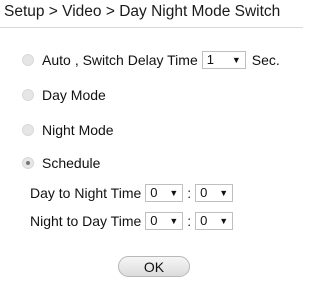  Describe the element at coordinates (164, 193) in the screenshot. I see `day-to-night-hour-select: 0 ▼` at that location.